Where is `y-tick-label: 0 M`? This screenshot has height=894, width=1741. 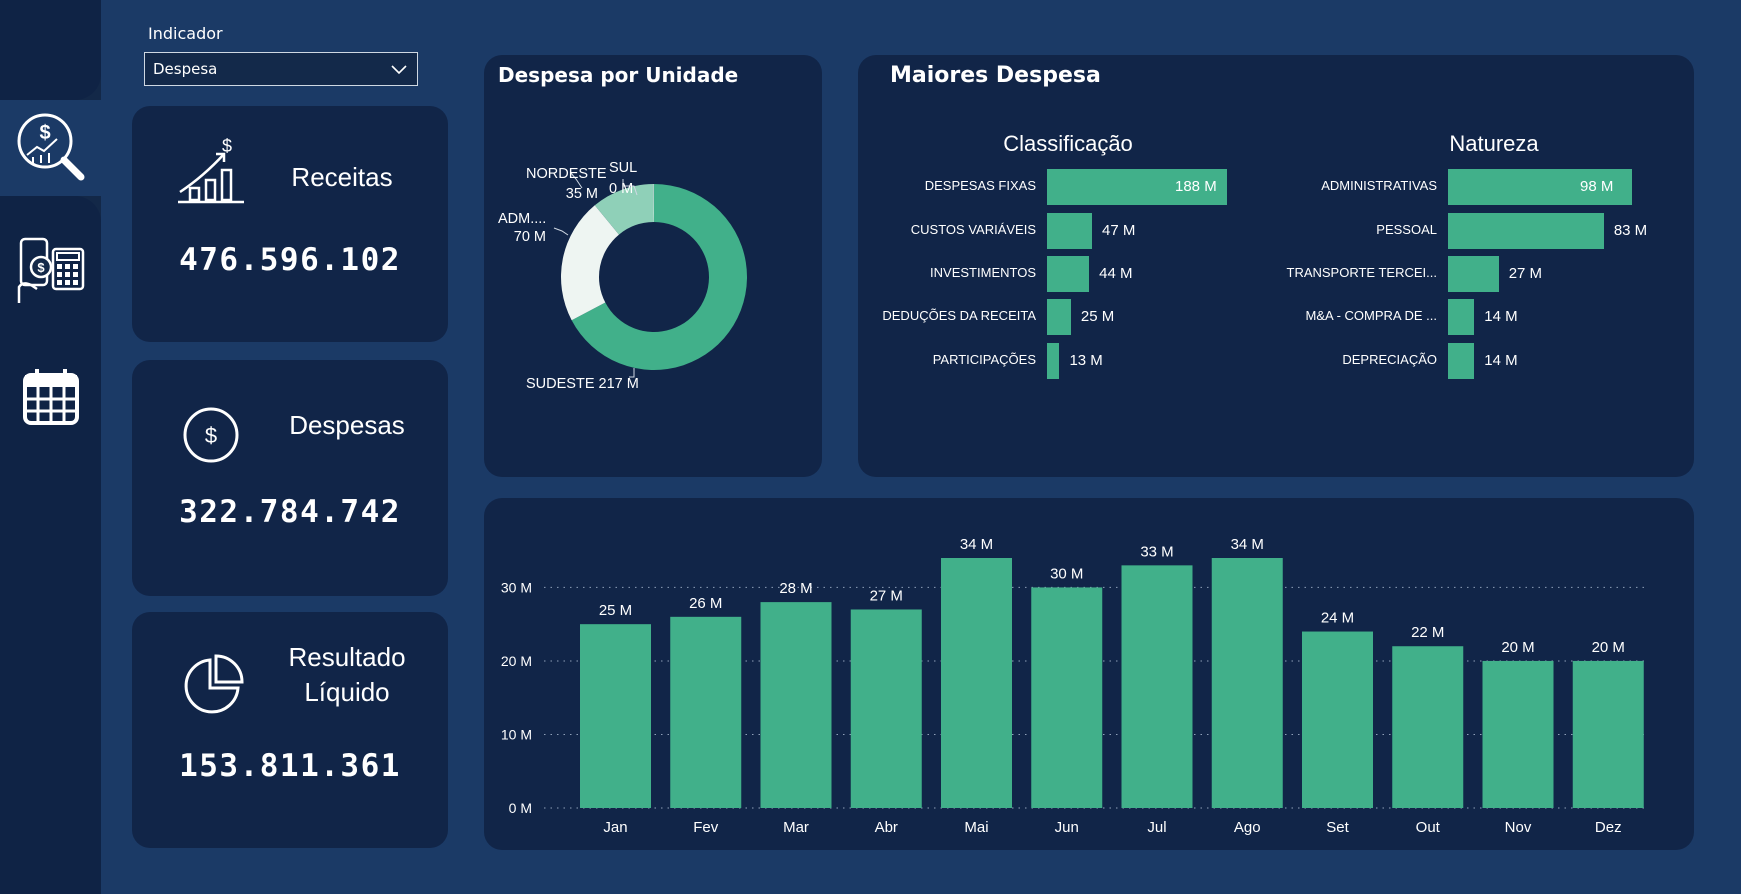 y-tick-label: 0 M is located at coordinates (520, 808).